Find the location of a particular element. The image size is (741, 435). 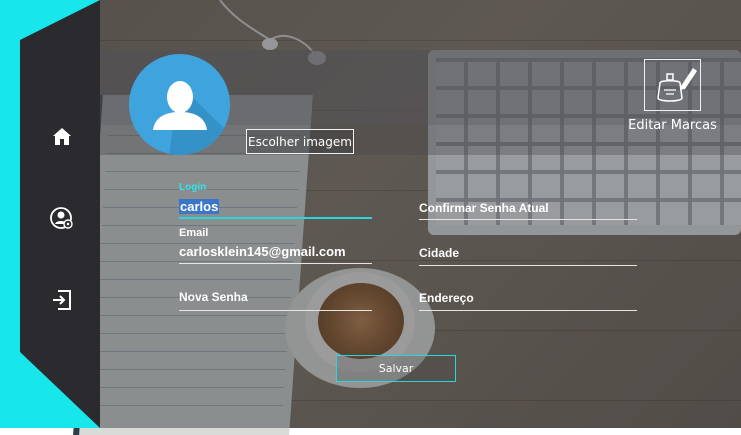

confirm-password-field: Confirmar Senha Atual is located at coordinates (528, 213).